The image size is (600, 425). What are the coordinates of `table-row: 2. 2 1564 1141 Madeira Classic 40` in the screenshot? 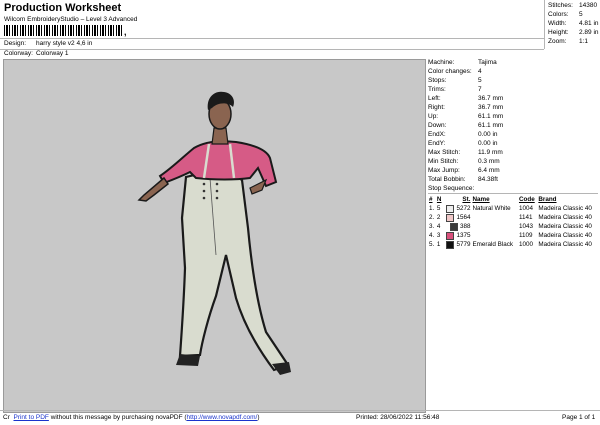 It's located at (513, 217).